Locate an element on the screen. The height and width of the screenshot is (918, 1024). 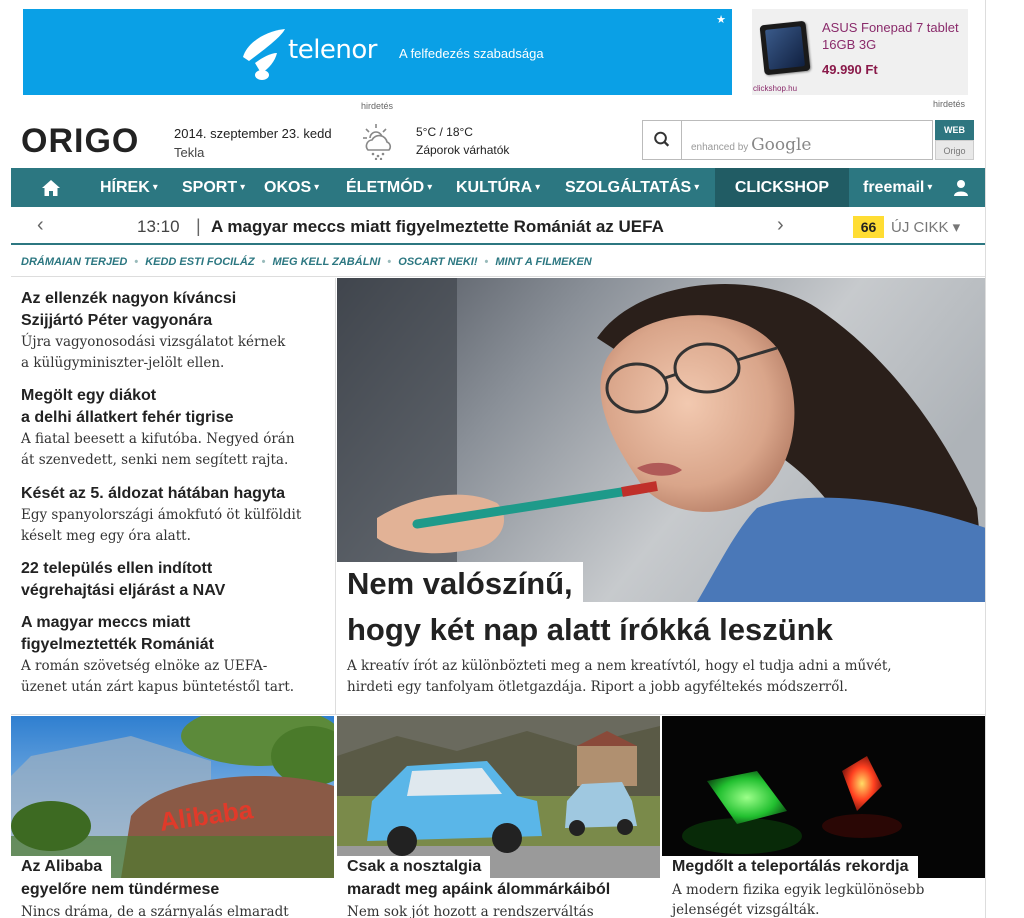
telenor-brand: telenor is located at coordinates (333, 50).